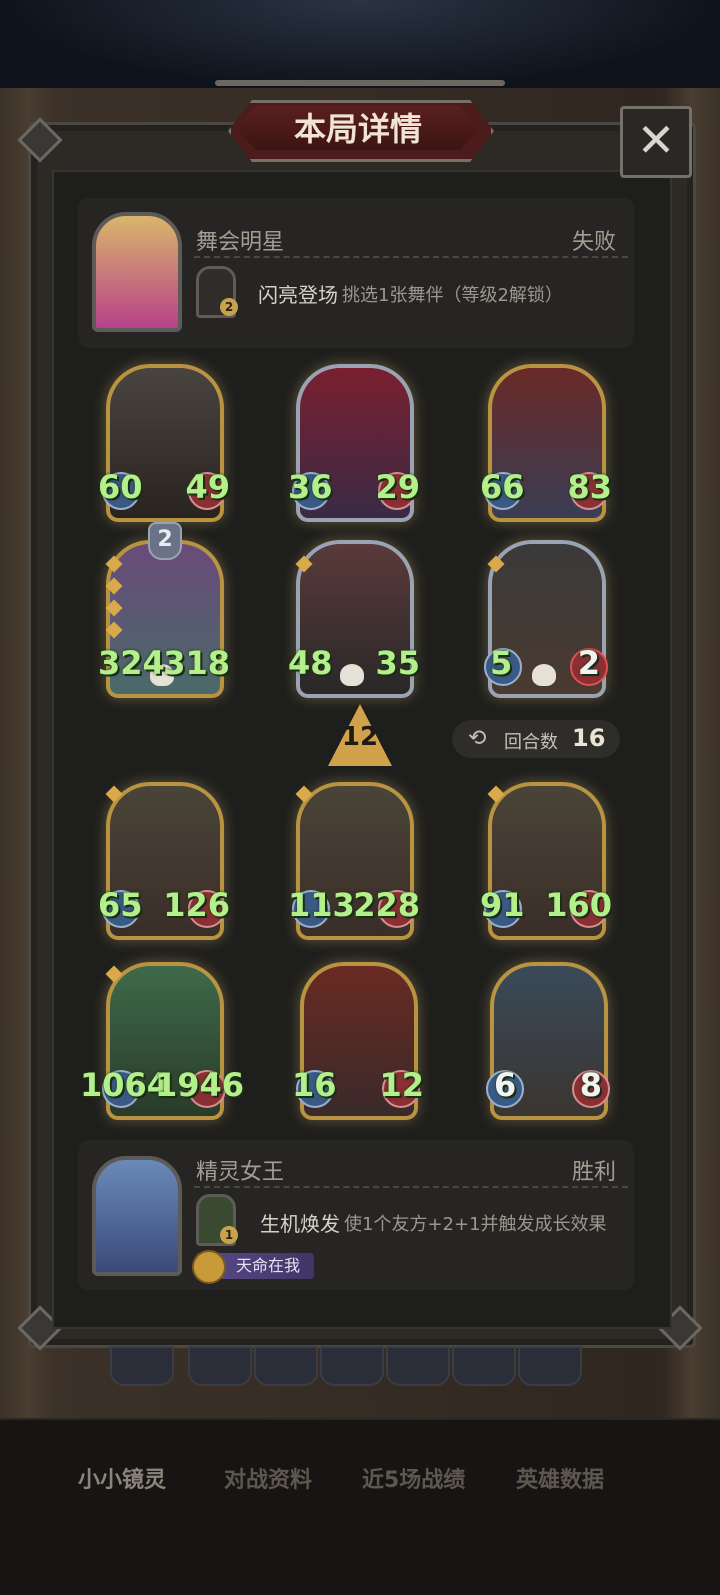  I want to click on unit-health: 35, so click(397, 663).